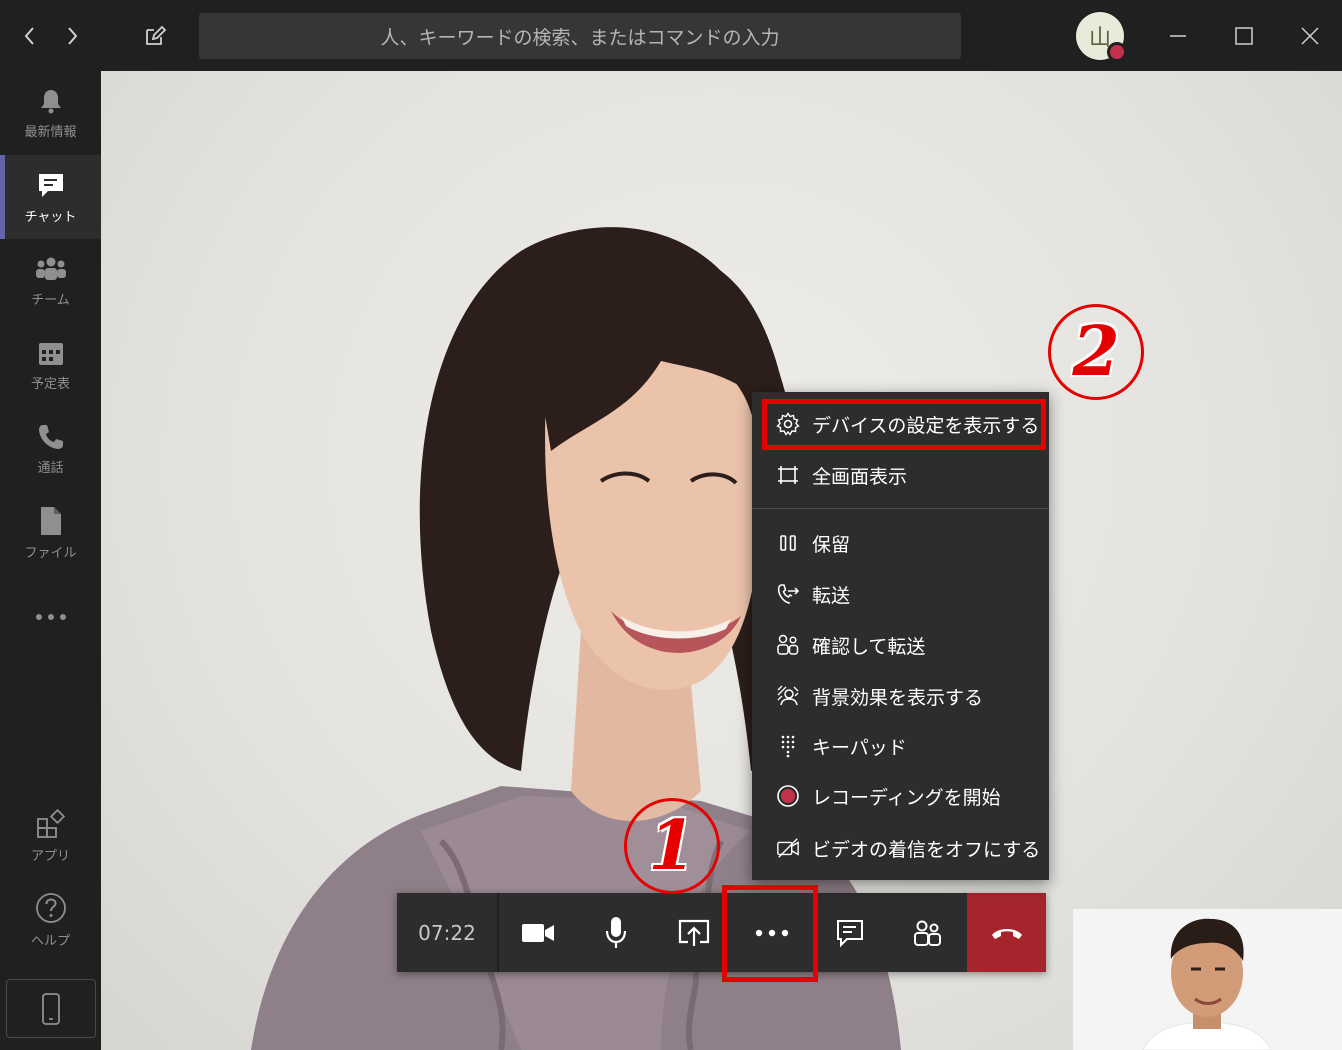  I want to click on video-off-icon, so click(788, 848).